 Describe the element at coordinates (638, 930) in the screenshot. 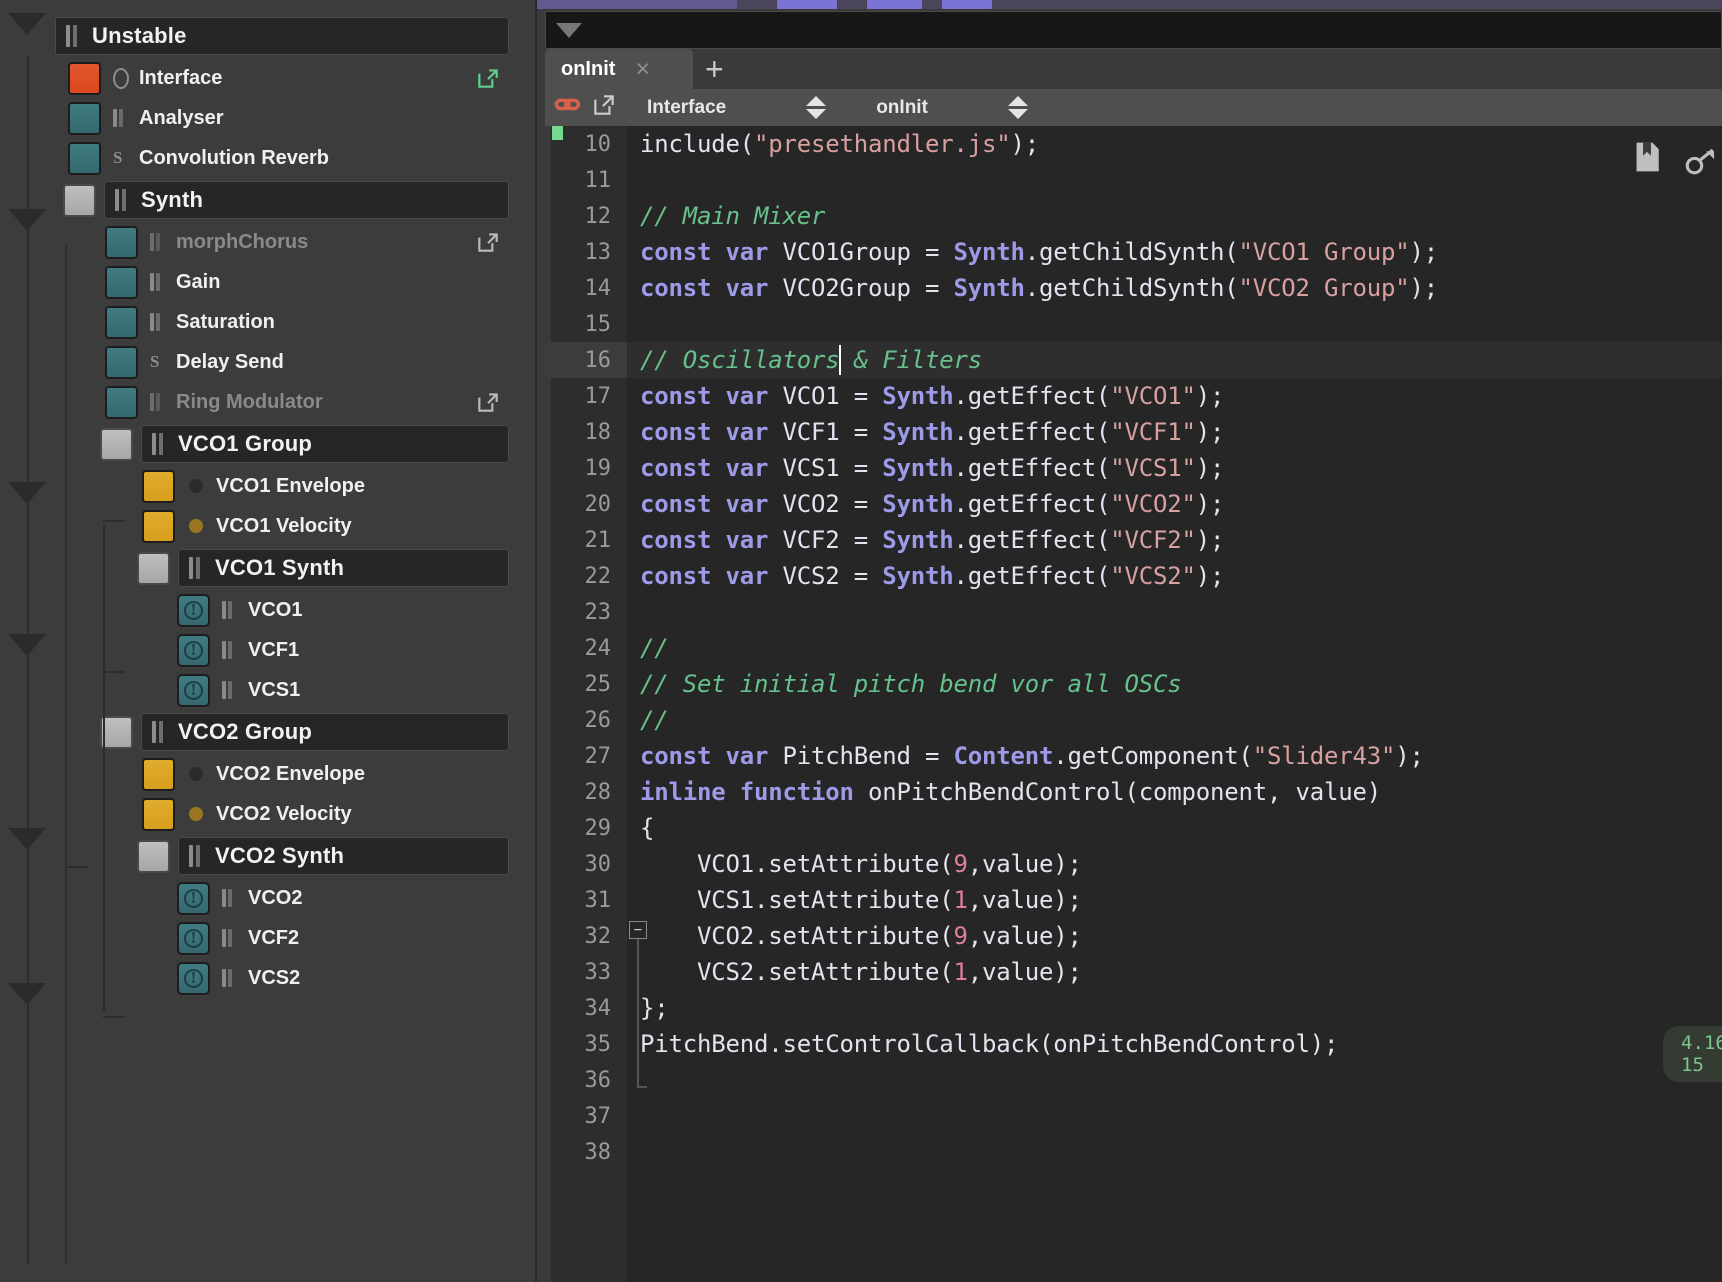

I see `fold-toggle-icon: −` at that location.